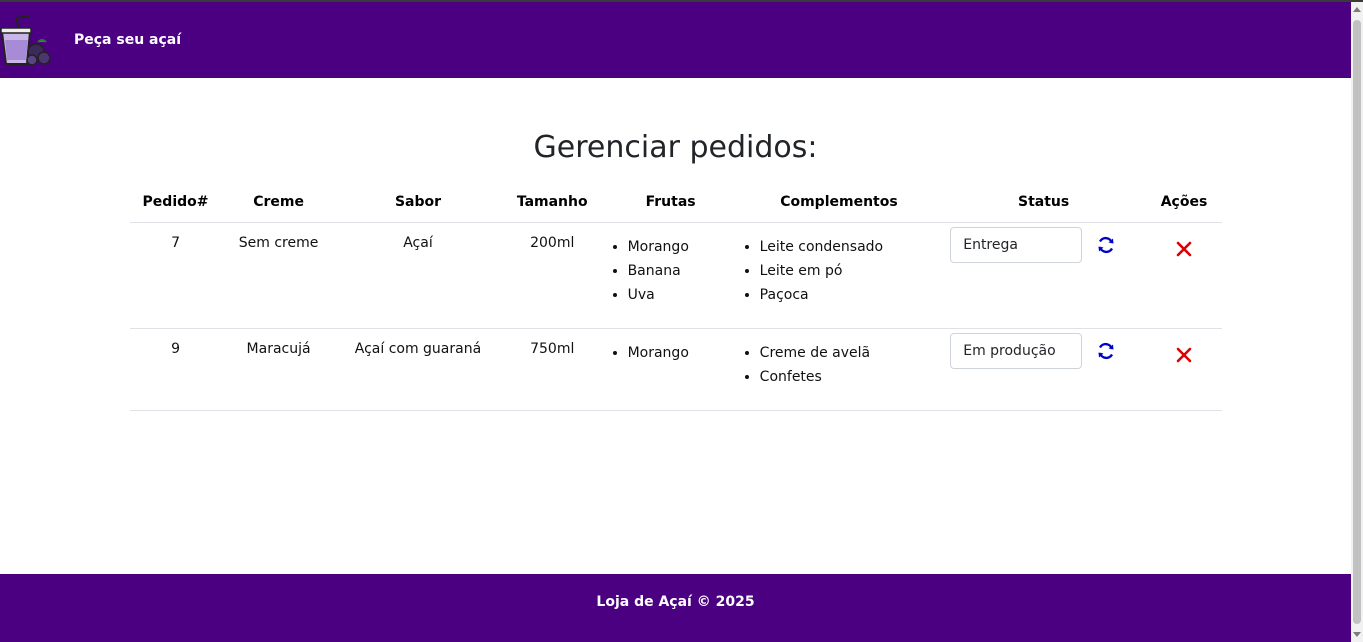 The width and height of the screenshot is (1363, 642). Describe the element at coordinates (176, 275) in the screenshot. I see `cell-pedido: 7` at that location.